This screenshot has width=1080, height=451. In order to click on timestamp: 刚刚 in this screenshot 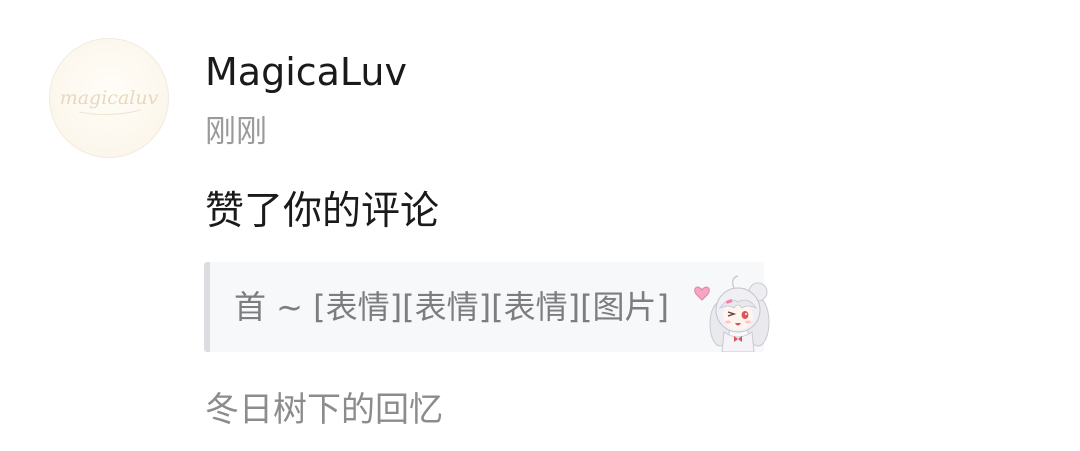, I will do `click(236, 132)`.